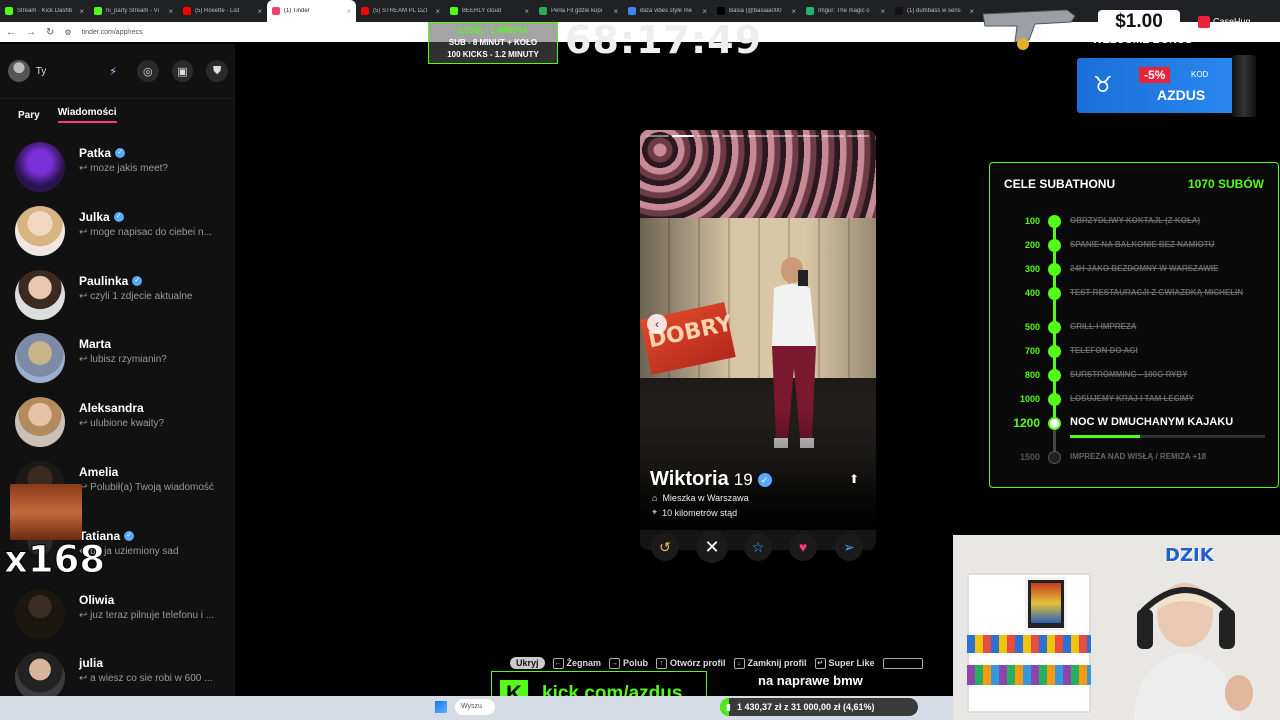  What do you see at coordinates (666, 11) in the screenshot?
I see `tab-title: ibiza vibes style me` at bounding box center [666, 11].